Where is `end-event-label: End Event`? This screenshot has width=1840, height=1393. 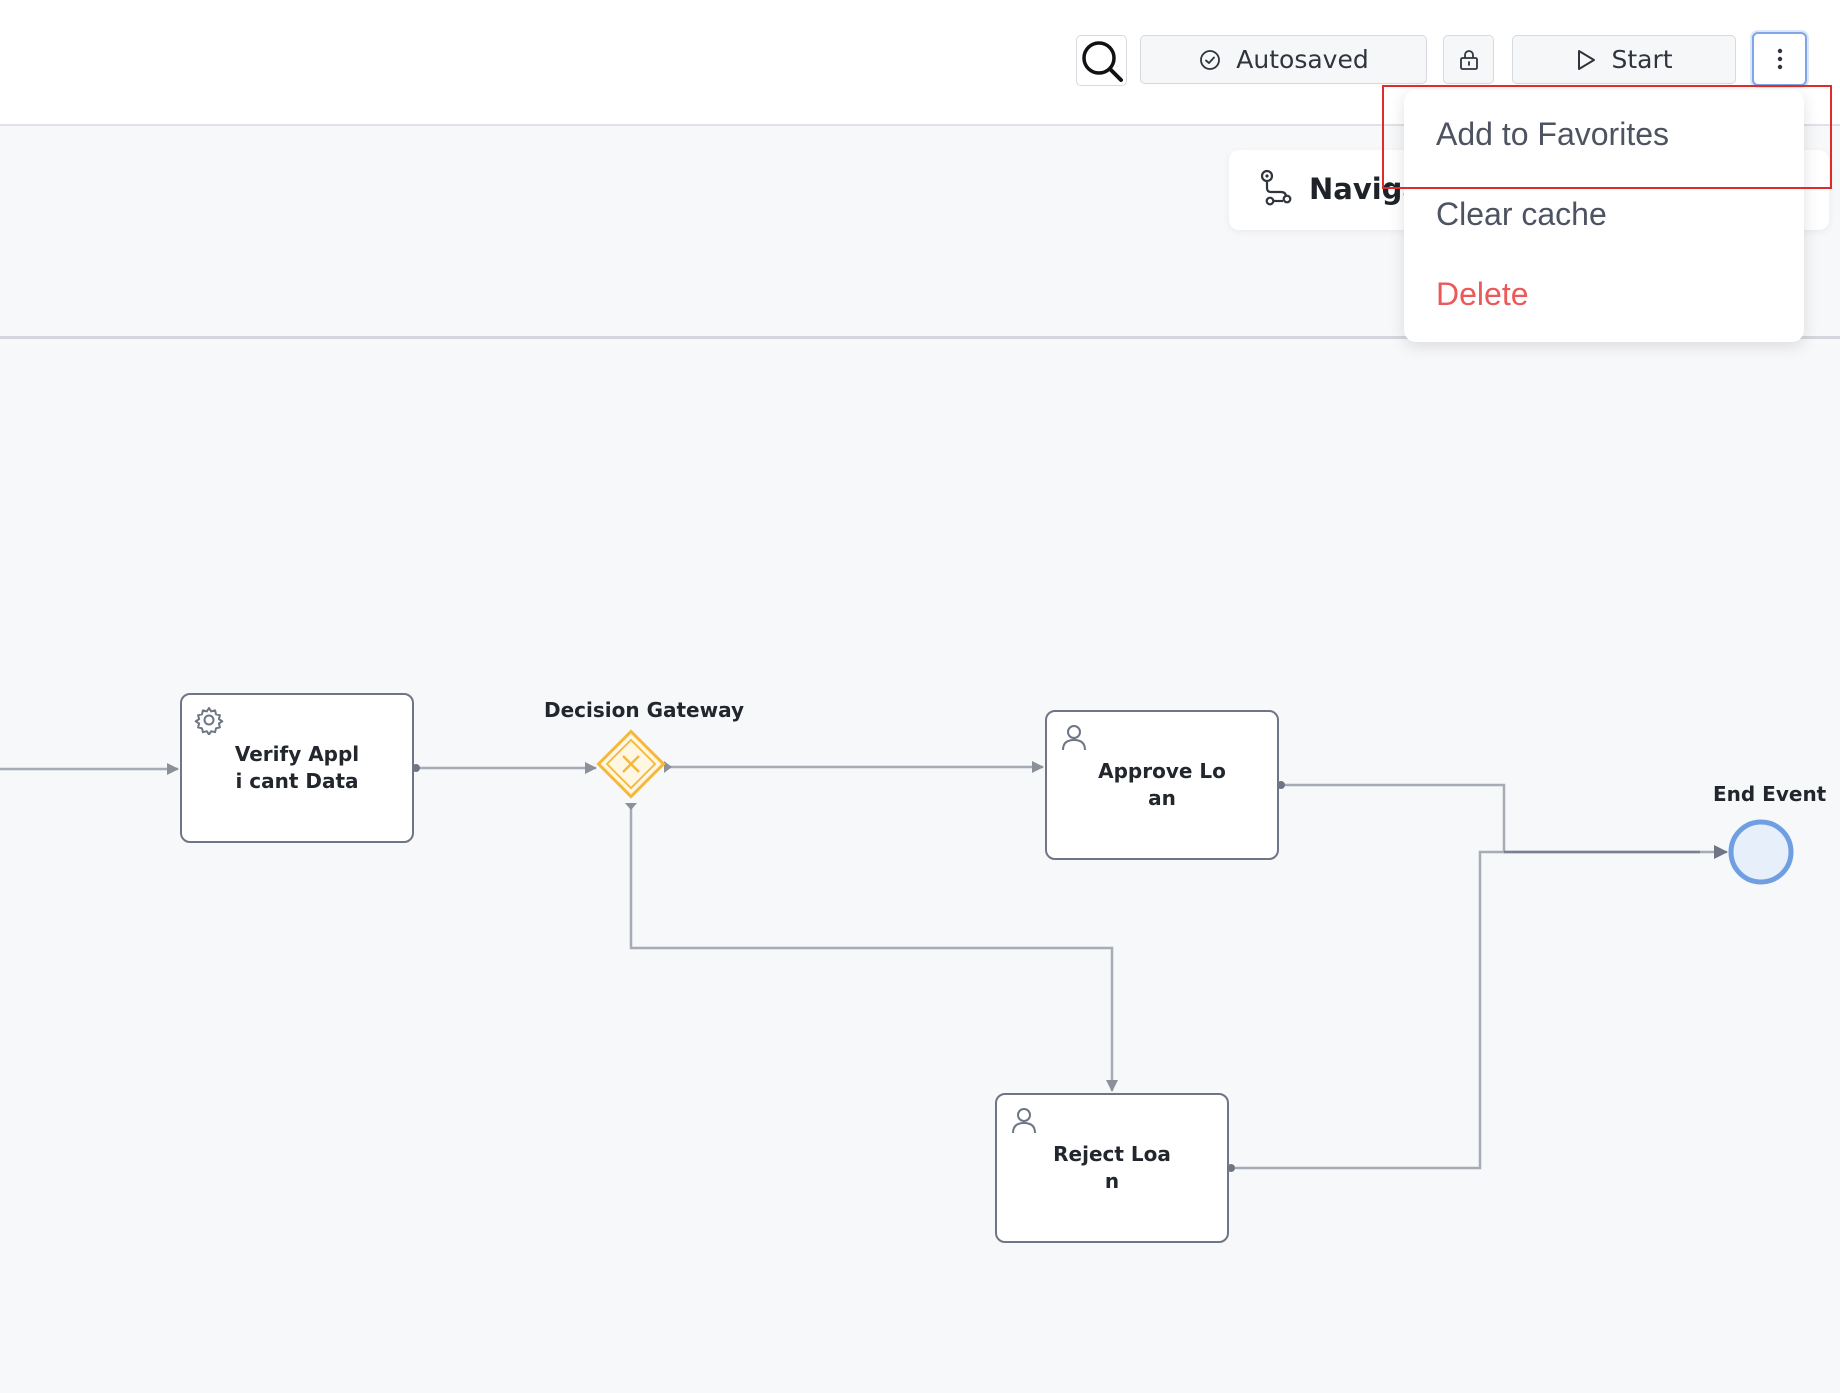
end-event-label: End Event is located at coordinates (1770, 794).